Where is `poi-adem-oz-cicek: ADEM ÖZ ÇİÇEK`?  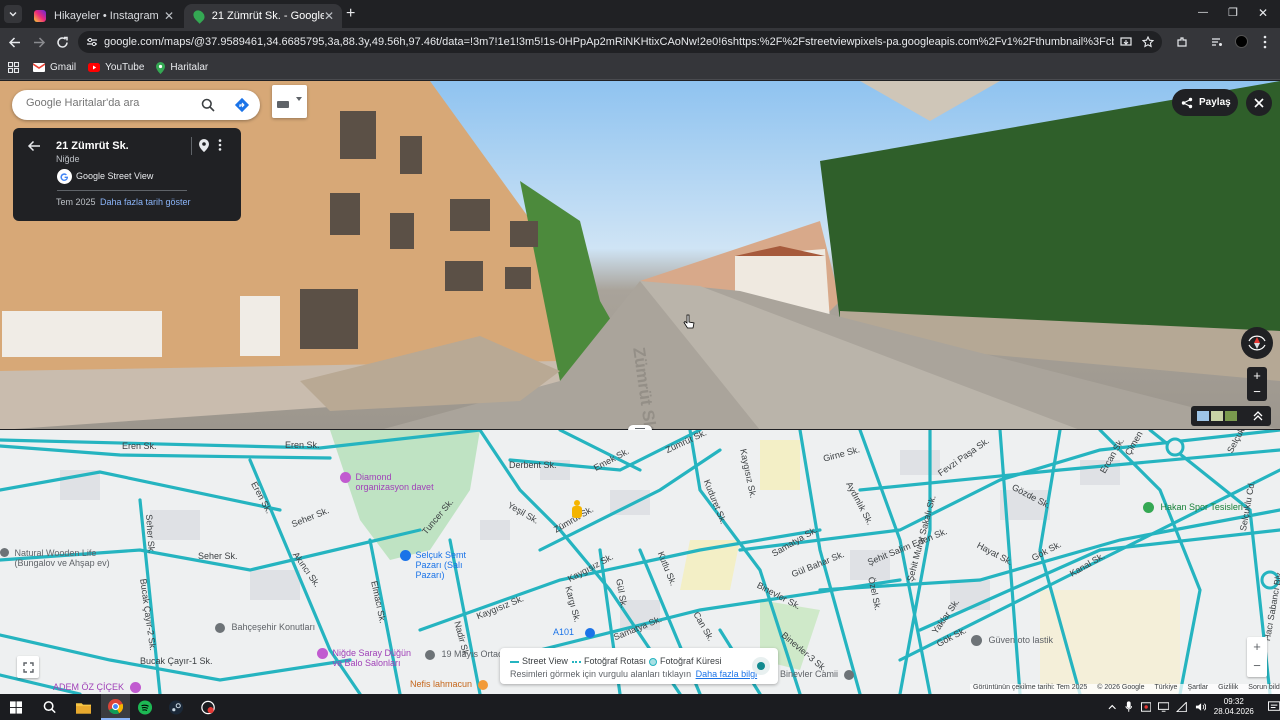 poi-adem-oz-cicek: ADEM ÖZ ÇİÇEK is located at coordinates (97, 688).